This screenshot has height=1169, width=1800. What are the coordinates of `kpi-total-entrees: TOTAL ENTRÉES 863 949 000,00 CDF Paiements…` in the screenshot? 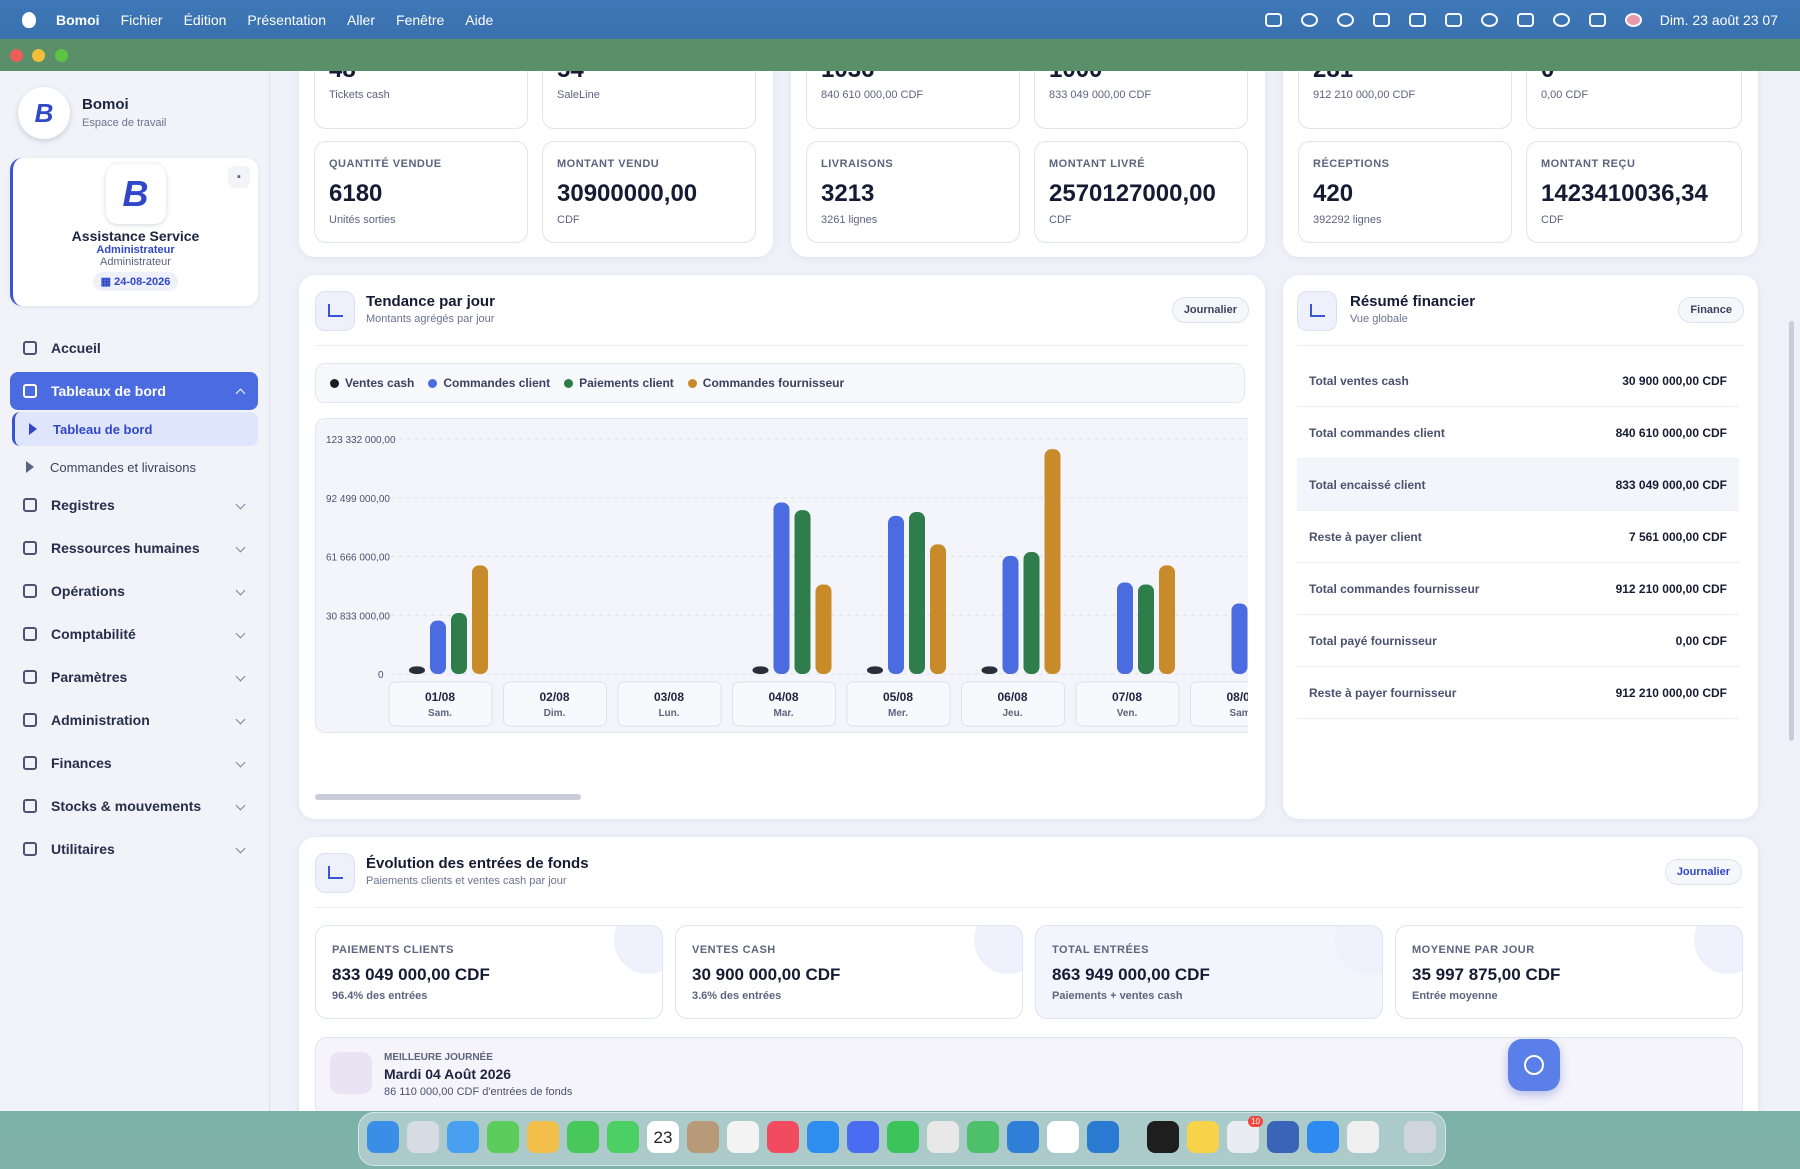 It's located at (1209, 972).